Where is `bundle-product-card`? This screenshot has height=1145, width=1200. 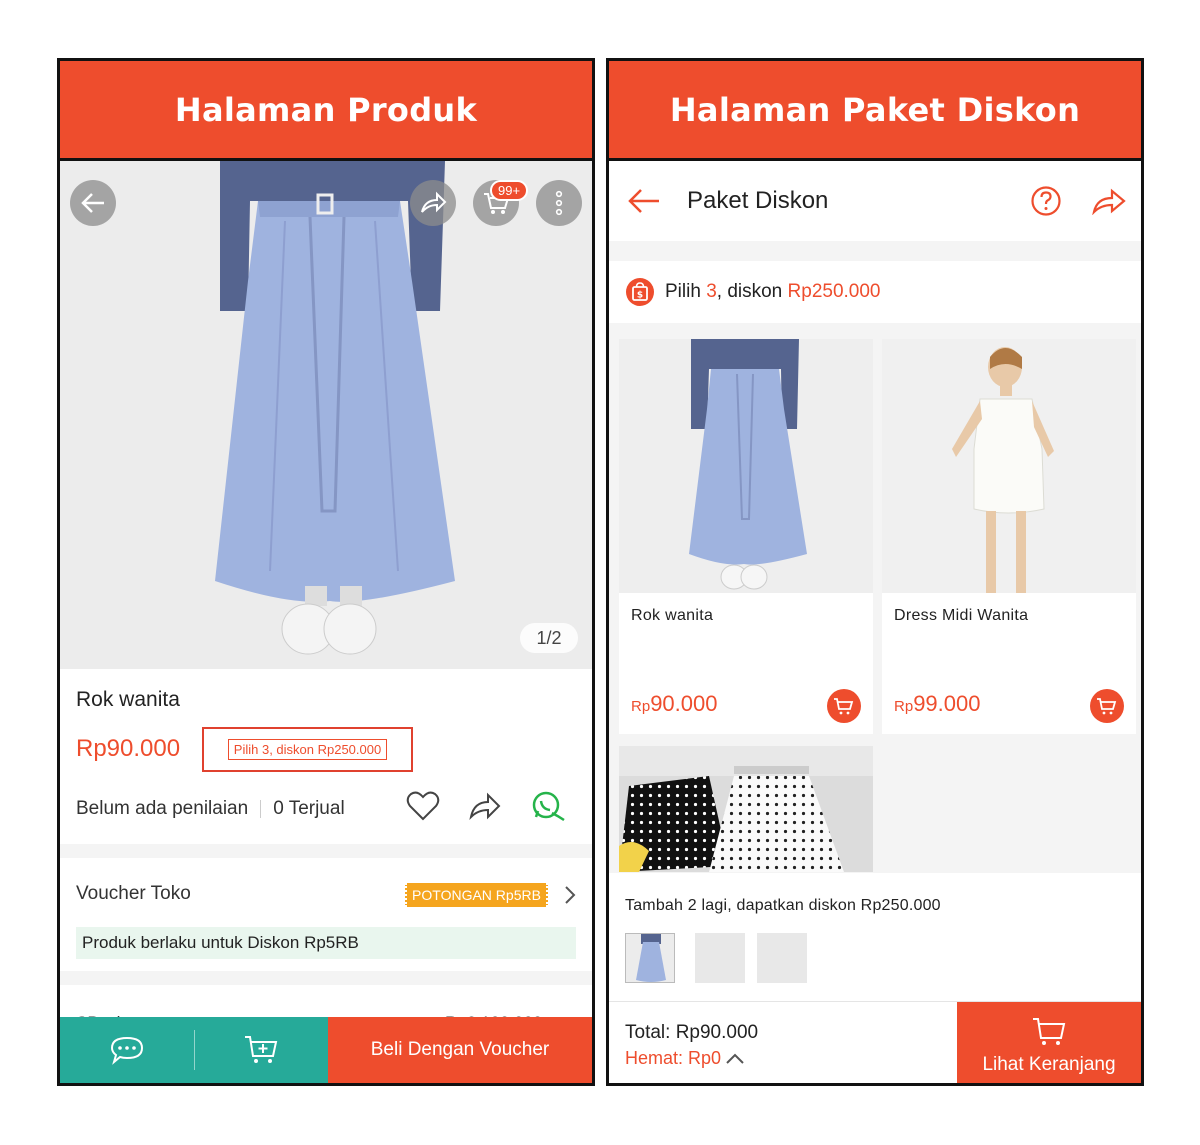 bundle-product-card is located at coordinates (746, 809).